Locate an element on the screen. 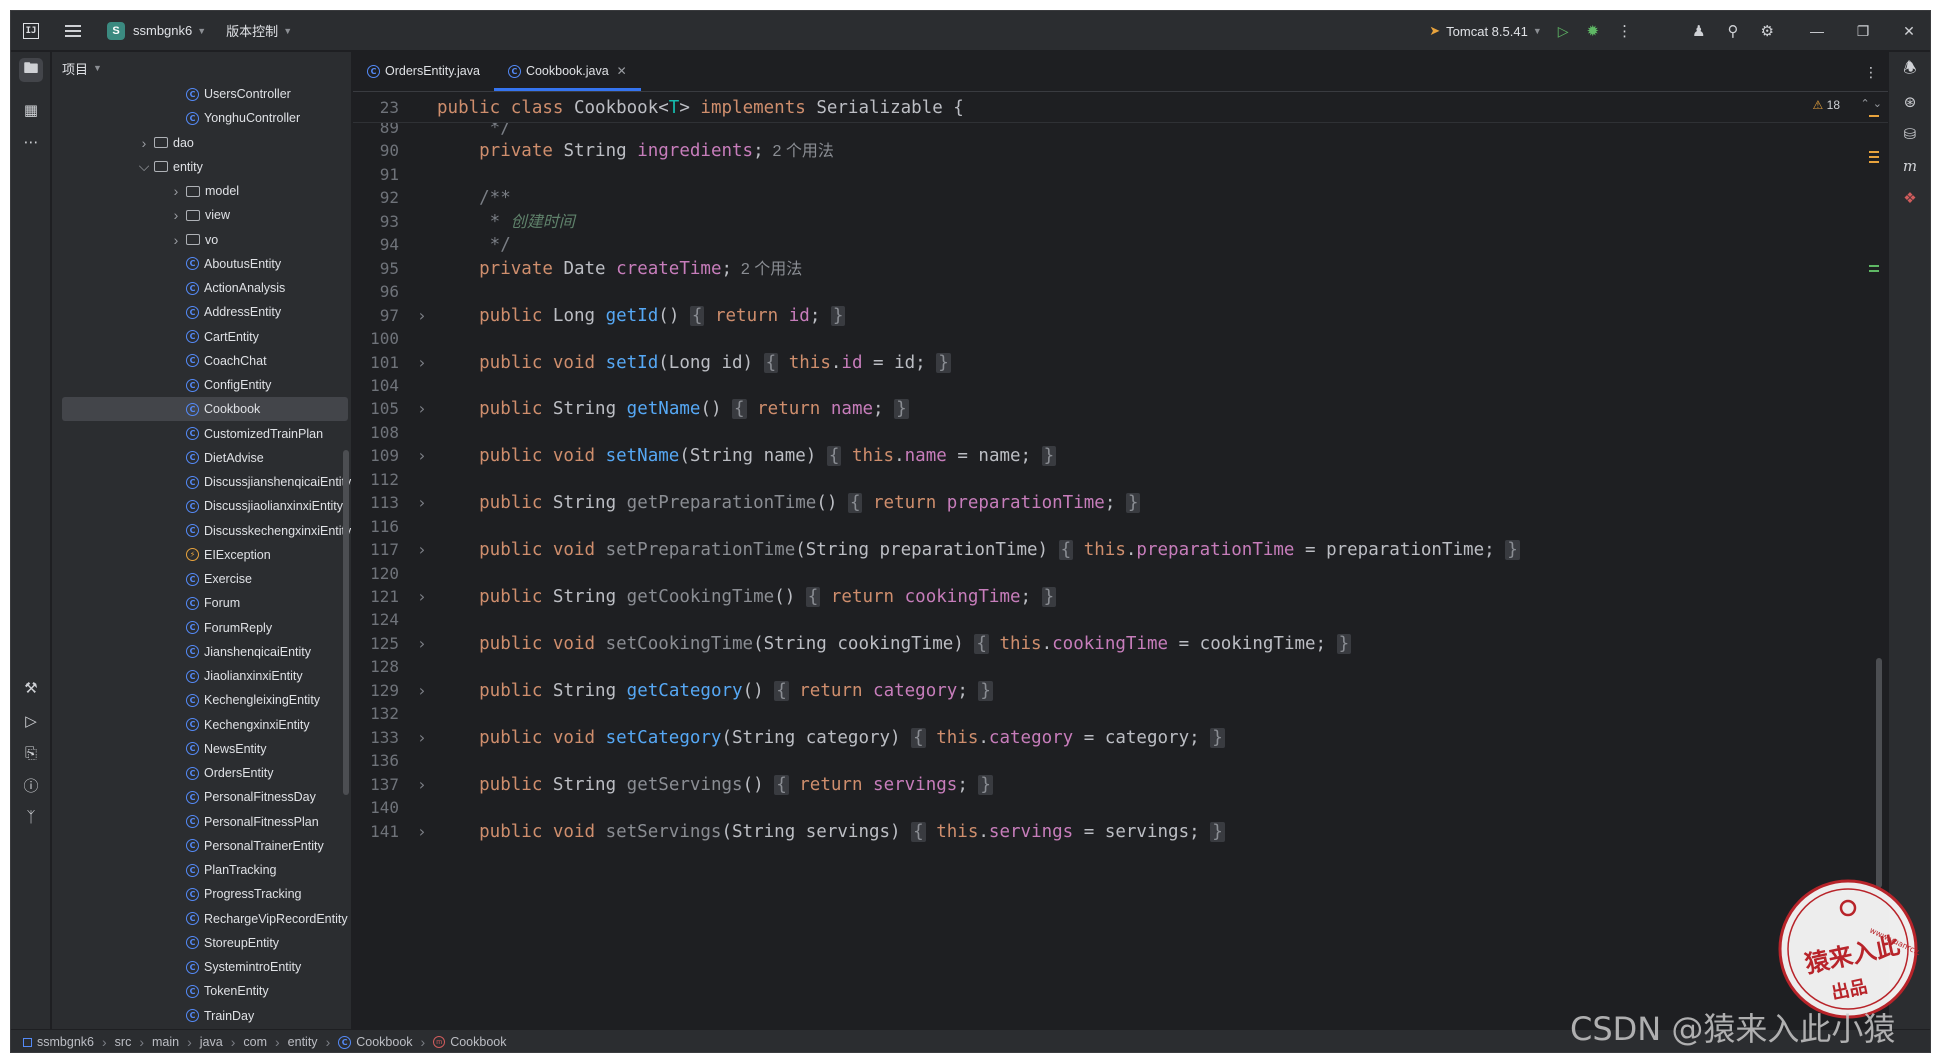 This screenshot has height=1061, width=1941. code-line: 92 /** is located at coordinates (1121, 198).